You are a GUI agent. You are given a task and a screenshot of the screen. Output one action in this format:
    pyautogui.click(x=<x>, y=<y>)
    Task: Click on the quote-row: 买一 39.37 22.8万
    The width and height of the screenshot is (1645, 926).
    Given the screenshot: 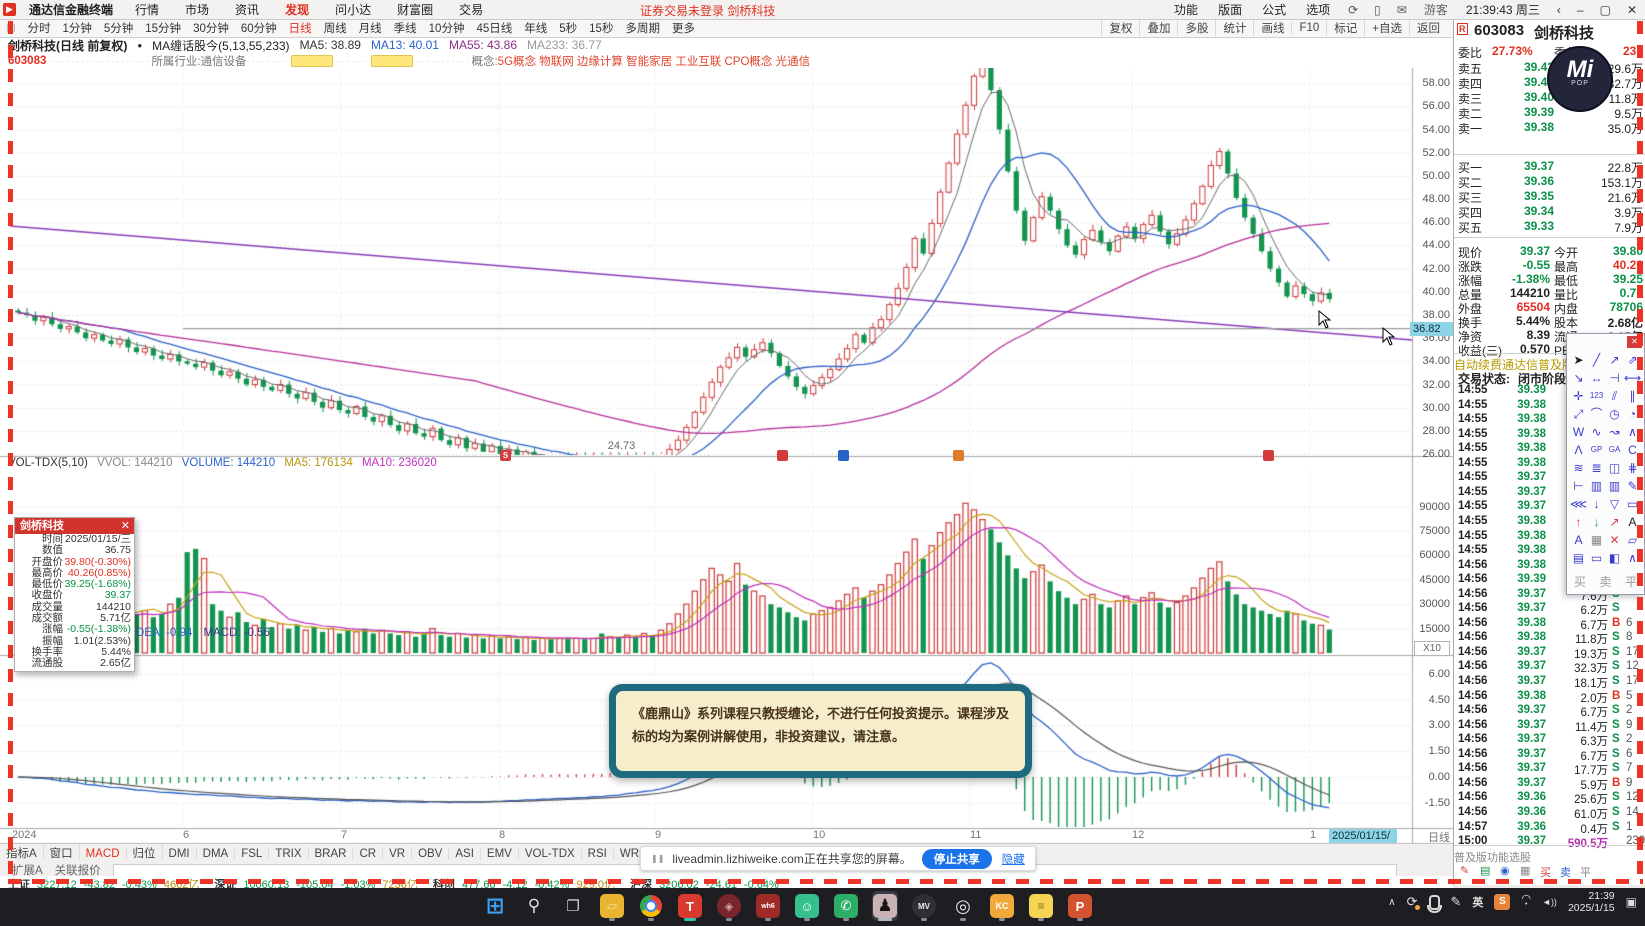 What is the action you would take?
    pyautogui.click(x=1549, y=167)
    